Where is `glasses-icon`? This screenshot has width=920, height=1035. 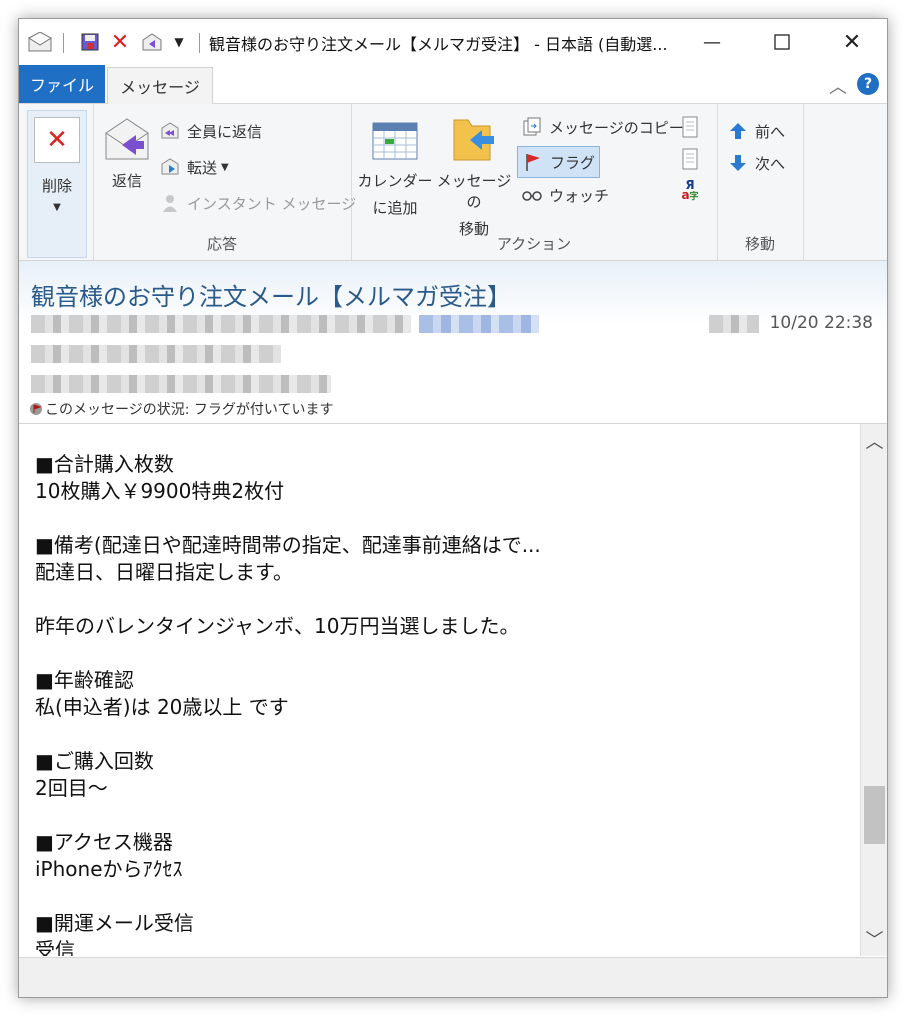
glasses-icon is located at coordinates (532, 195).